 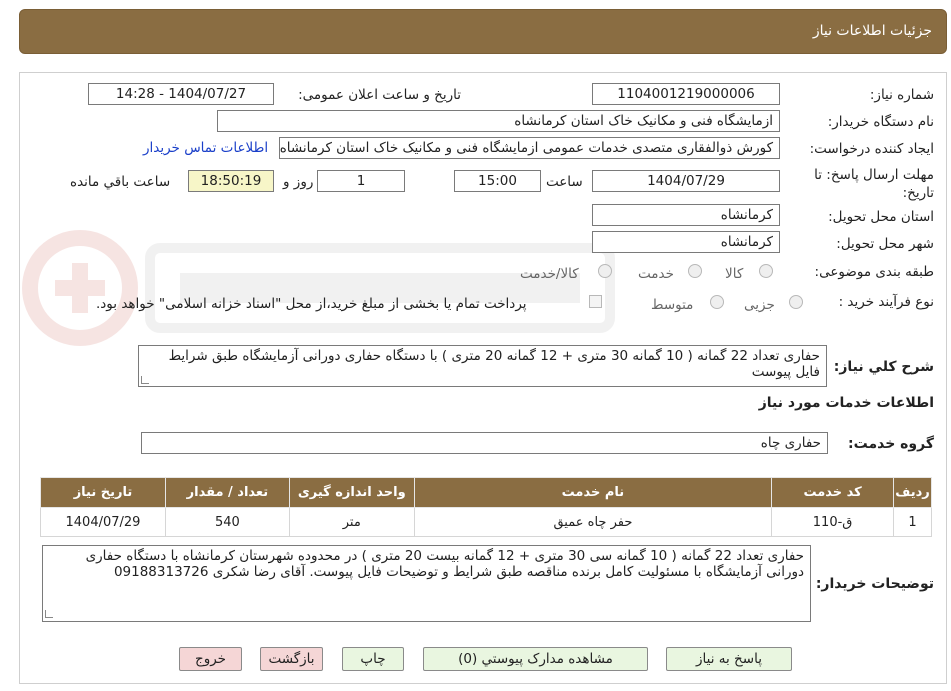 I want to click on col-code-header: کد خدمت, so click(x=833, y=492).